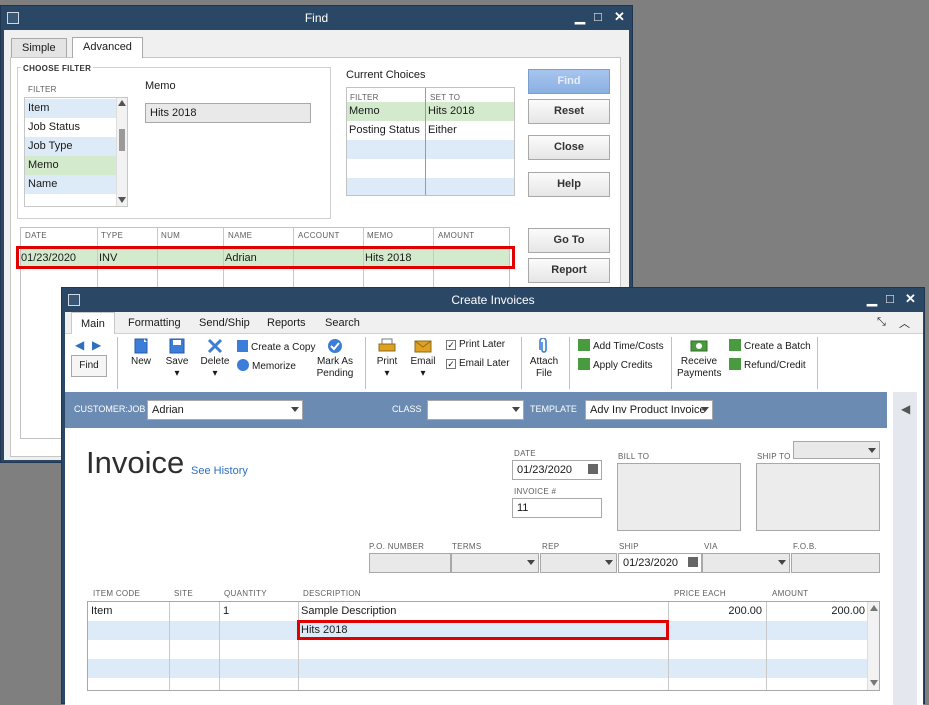  Describe the element at coordinates (910, 299) in the screenshot. I see `invoice-close-icon: ✕` at that location.